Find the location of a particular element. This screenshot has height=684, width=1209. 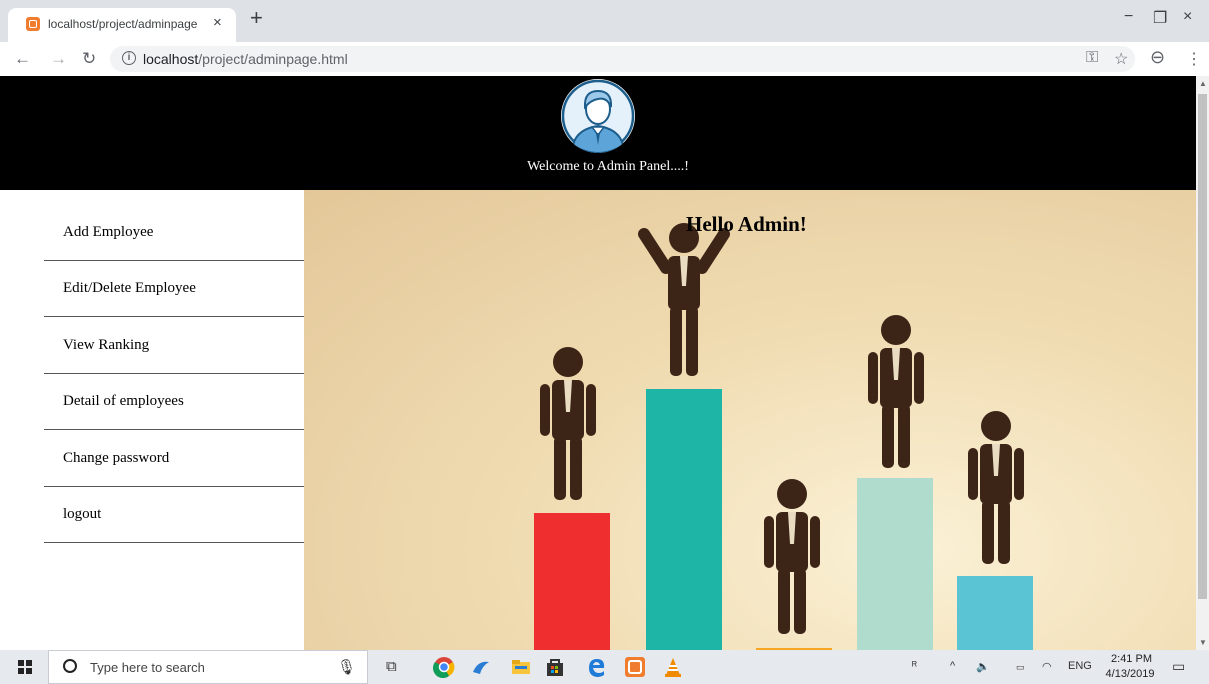

sidebar-item-label: Detail of employees is located at coordinates (123, 401).